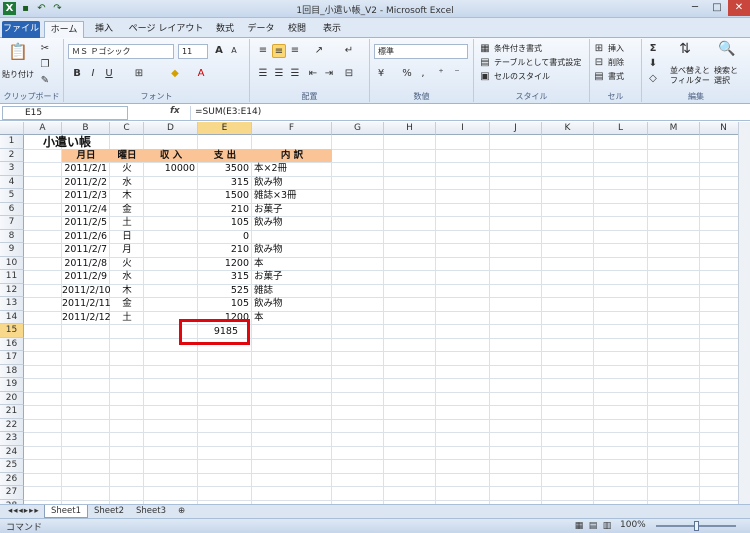  What do you see at coordinates (279, 51) in the screenshot?
I see `align-middle-icon: ≡` at bounding box center [279, 51].